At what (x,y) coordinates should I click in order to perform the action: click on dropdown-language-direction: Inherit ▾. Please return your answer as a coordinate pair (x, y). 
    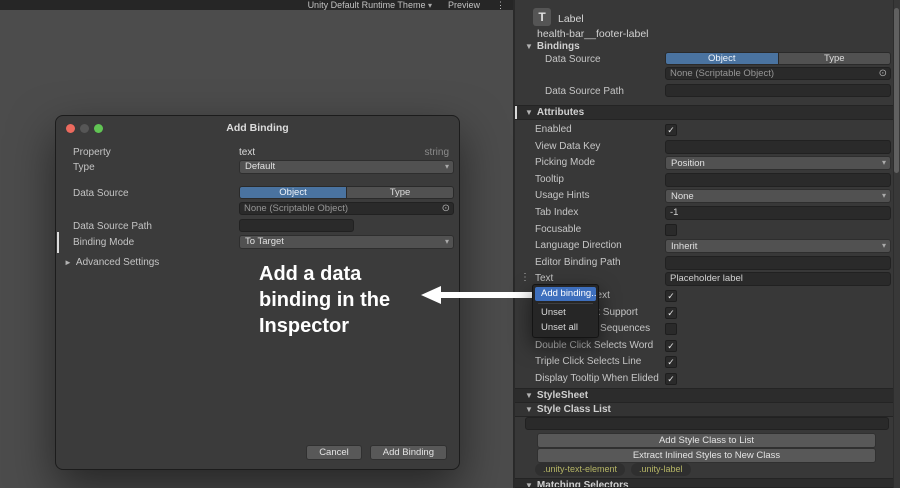
    Looking at the image, I should click on (778, 246).